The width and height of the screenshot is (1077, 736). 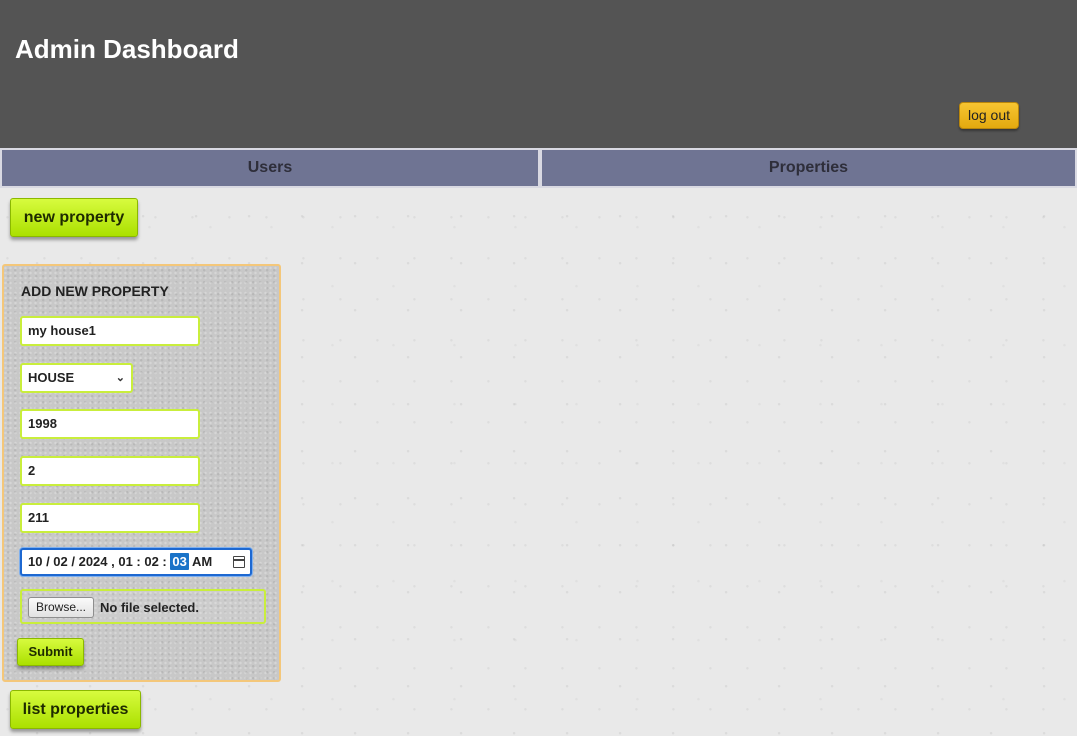 What do you see at coordinates (239, 562) in the screenshot?
I see `calendar-icon` at bounding box center [239, 562].